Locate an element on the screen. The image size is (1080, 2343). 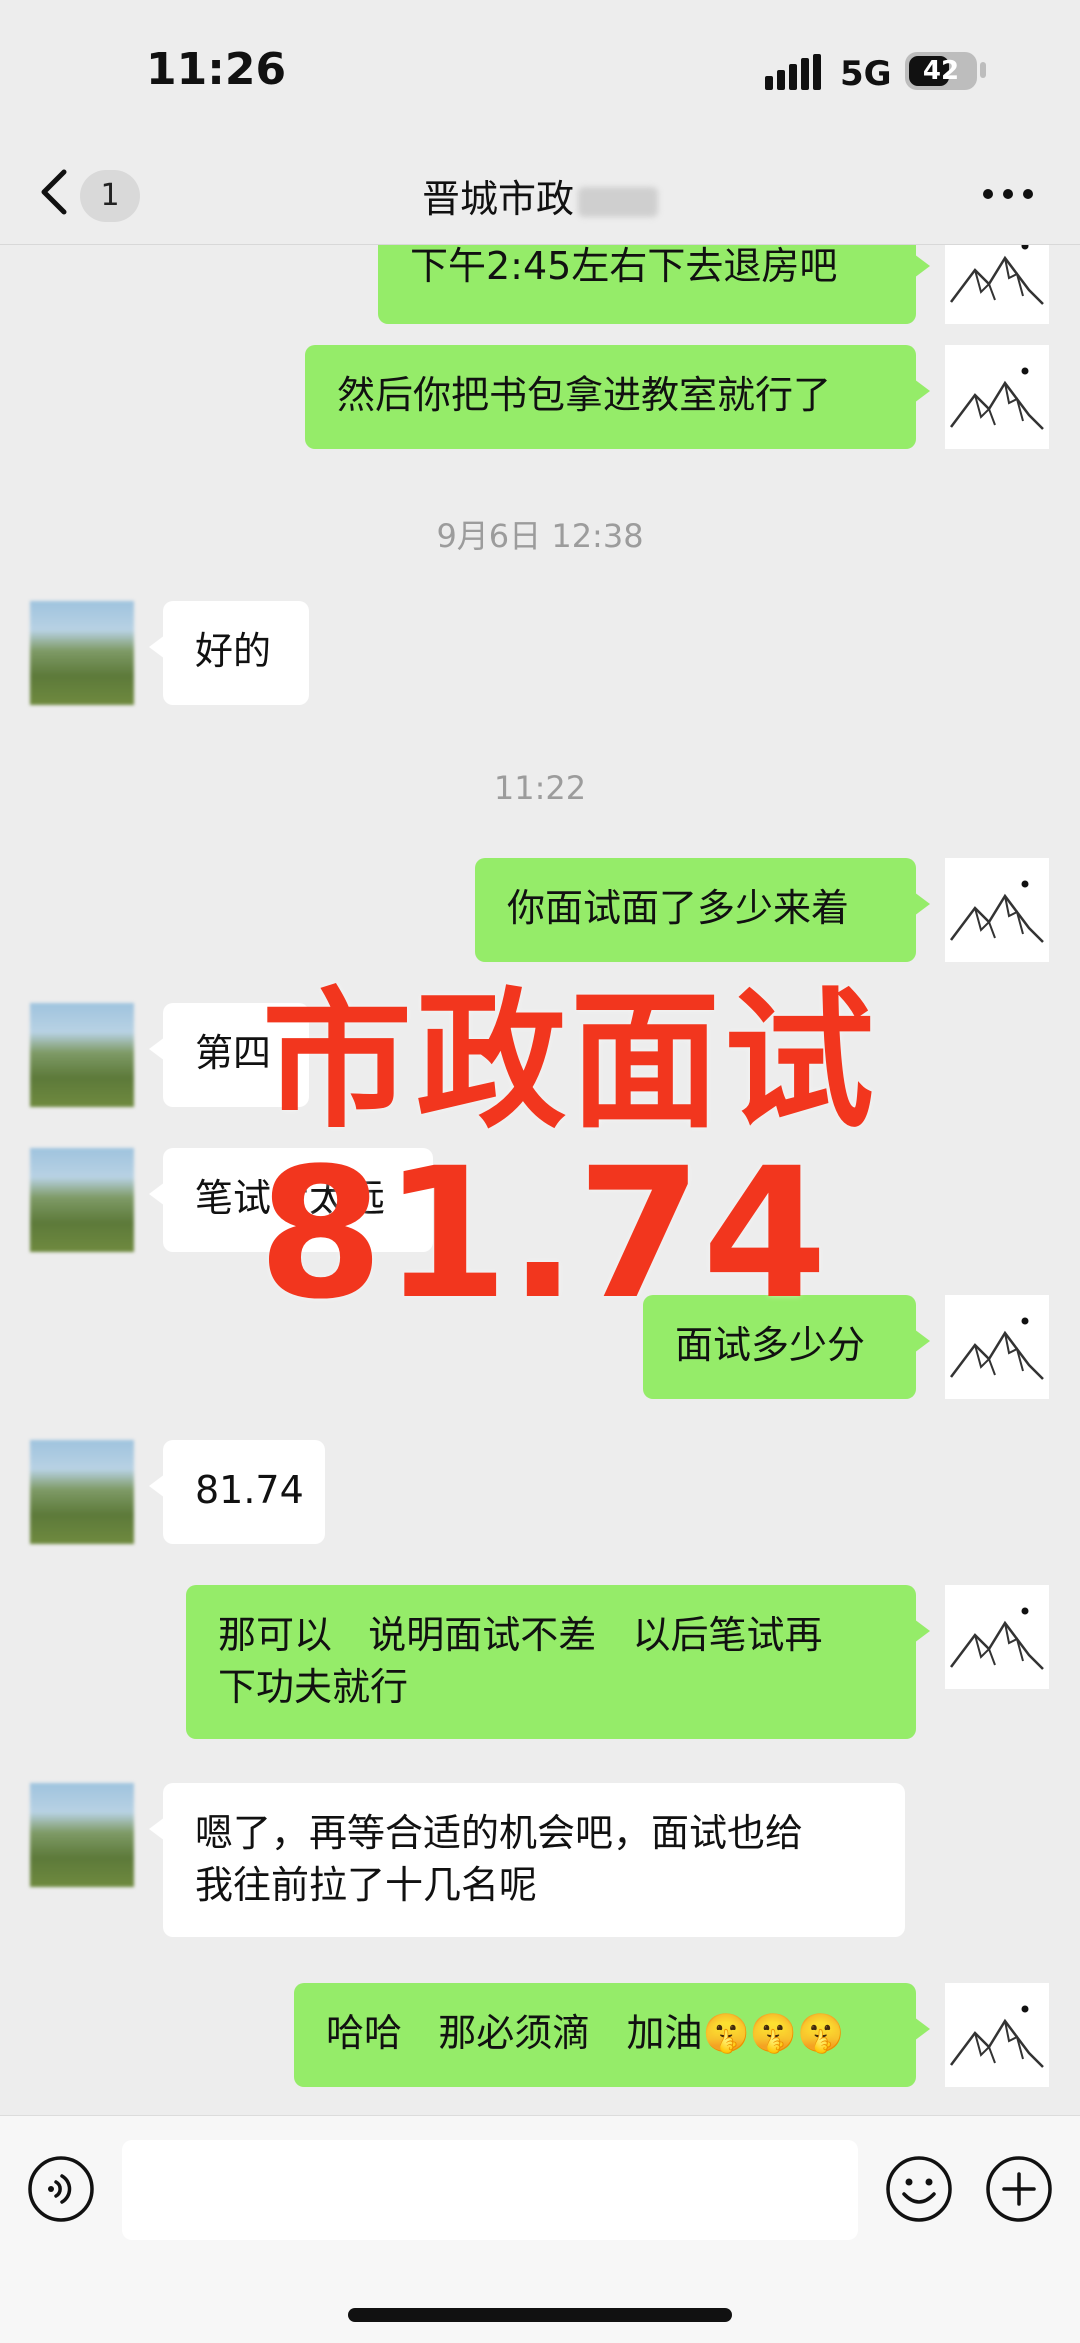
voice-input-icon is located at coordinates (61, 2189).